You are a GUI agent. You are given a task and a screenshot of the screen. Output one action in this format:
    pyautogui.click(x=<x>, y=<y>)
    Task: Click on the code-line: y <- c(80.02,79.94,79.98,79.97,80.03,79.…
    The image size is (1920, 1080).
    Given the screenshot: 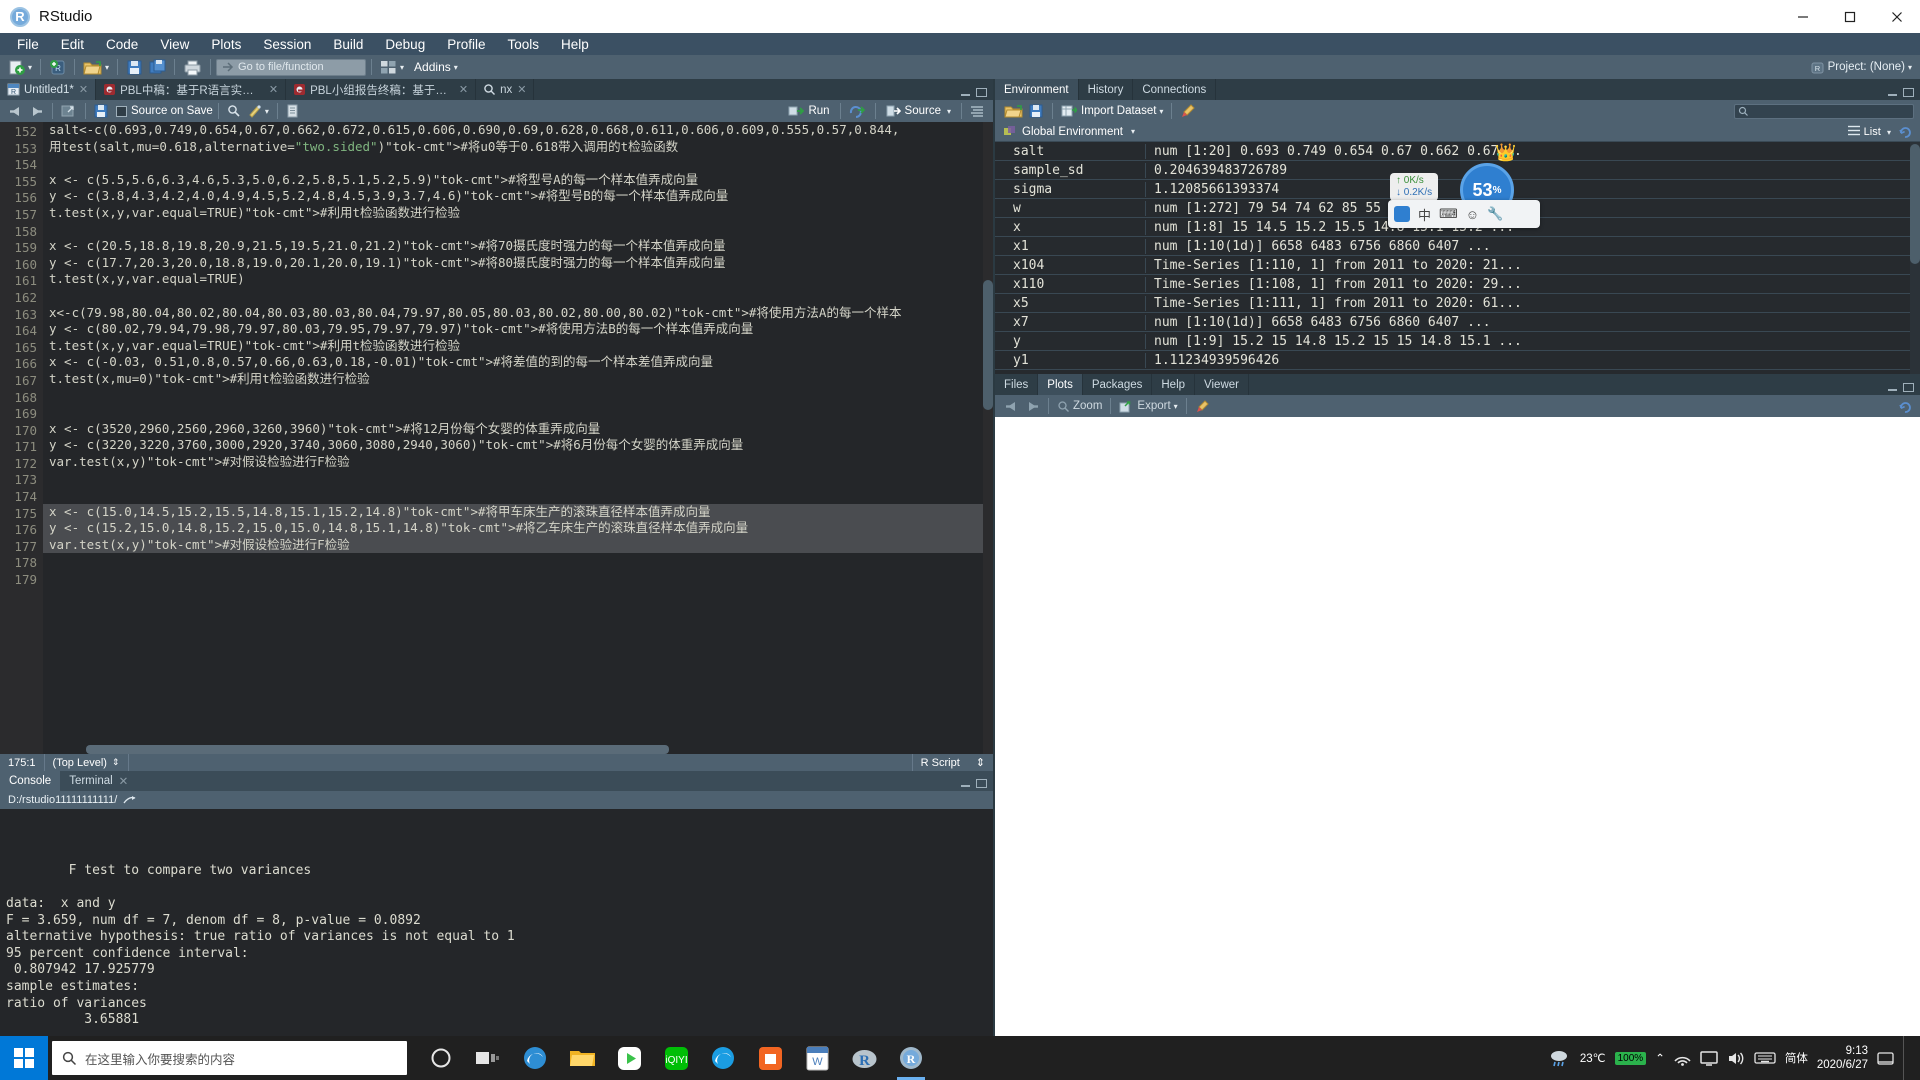 What is the action you would take?
    pyautogui.click(x=518, y=329)
    